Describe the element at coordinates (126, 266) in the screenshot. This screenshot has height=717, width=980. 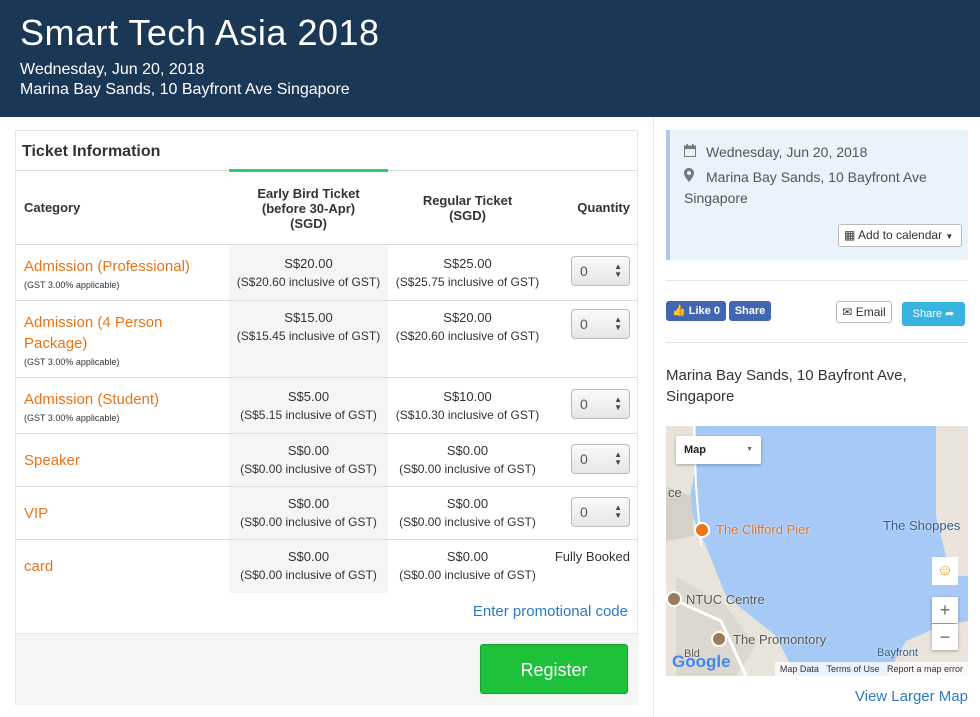
I see `ticket-category-name: Admission (Professional)` at that location.